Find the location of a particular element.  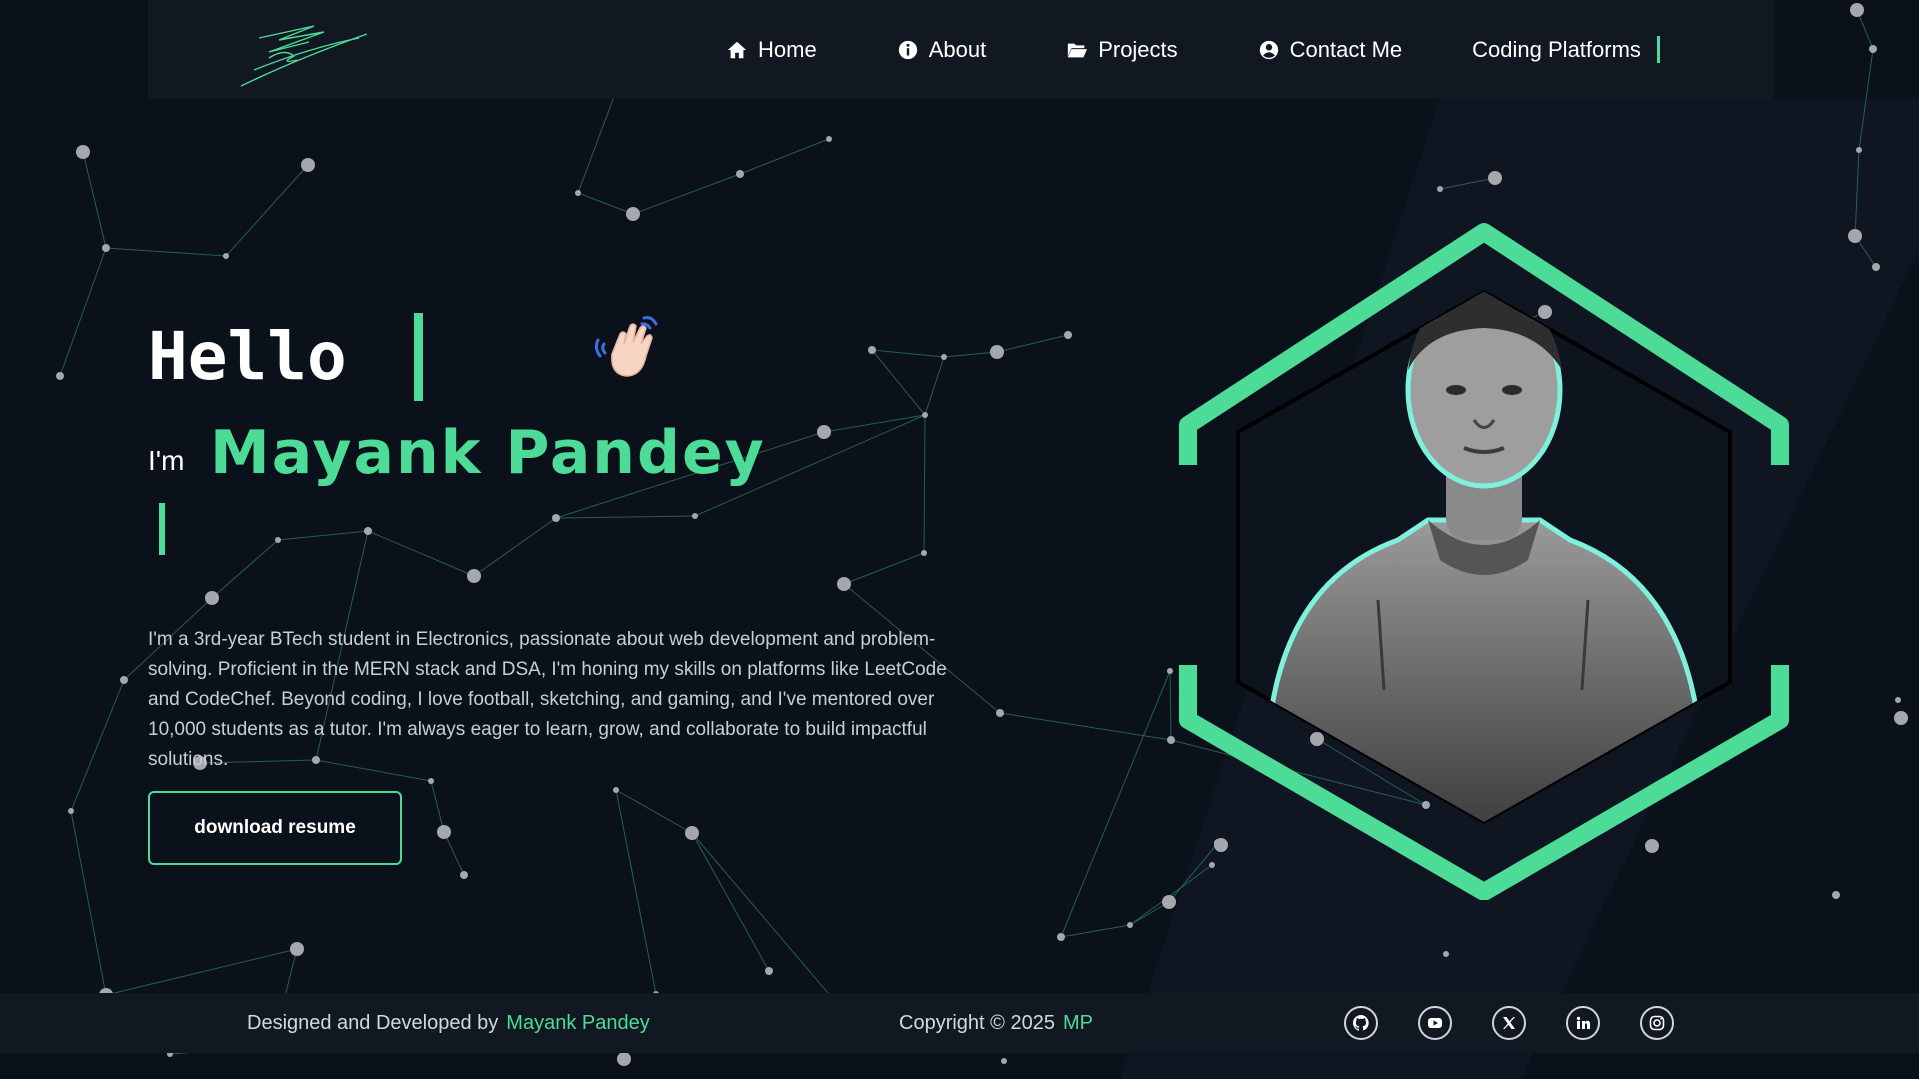

waving-hand-icon is located at coordinates (626, 346).